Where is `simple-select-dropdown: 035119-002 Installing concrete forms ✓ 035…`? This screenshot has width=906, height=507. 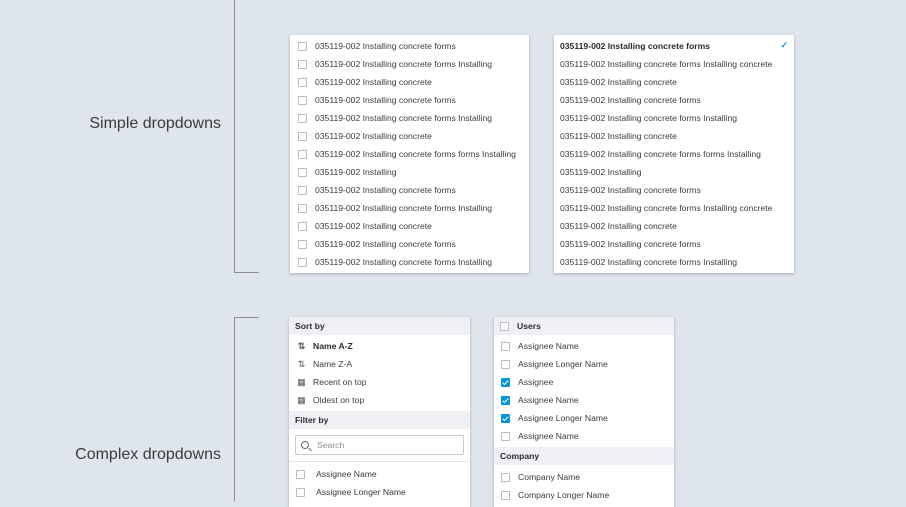
simple-select-dropdown: 035119-002 Installing concrete forms ✓ 035… is located at coordinates (674, 154).